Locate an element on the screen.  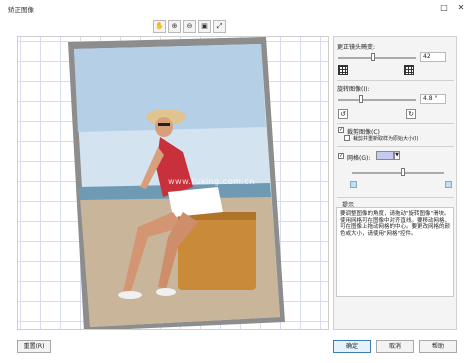
crop-resample-label: 裁剪并重新取样为原始大小(I) is located at coordinates (386, 139).